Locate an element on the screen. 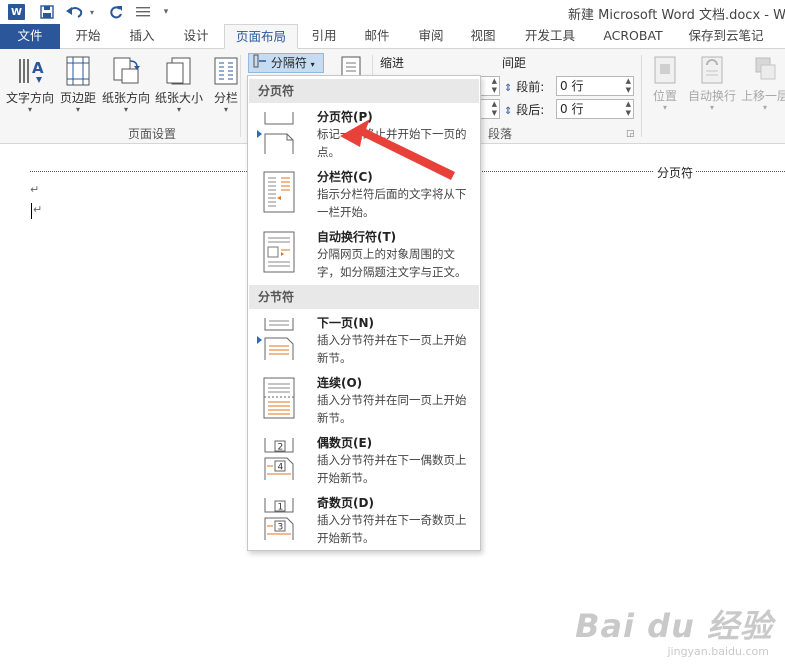  tab-developer: 开发工具 is located at coordinates (550, 36).